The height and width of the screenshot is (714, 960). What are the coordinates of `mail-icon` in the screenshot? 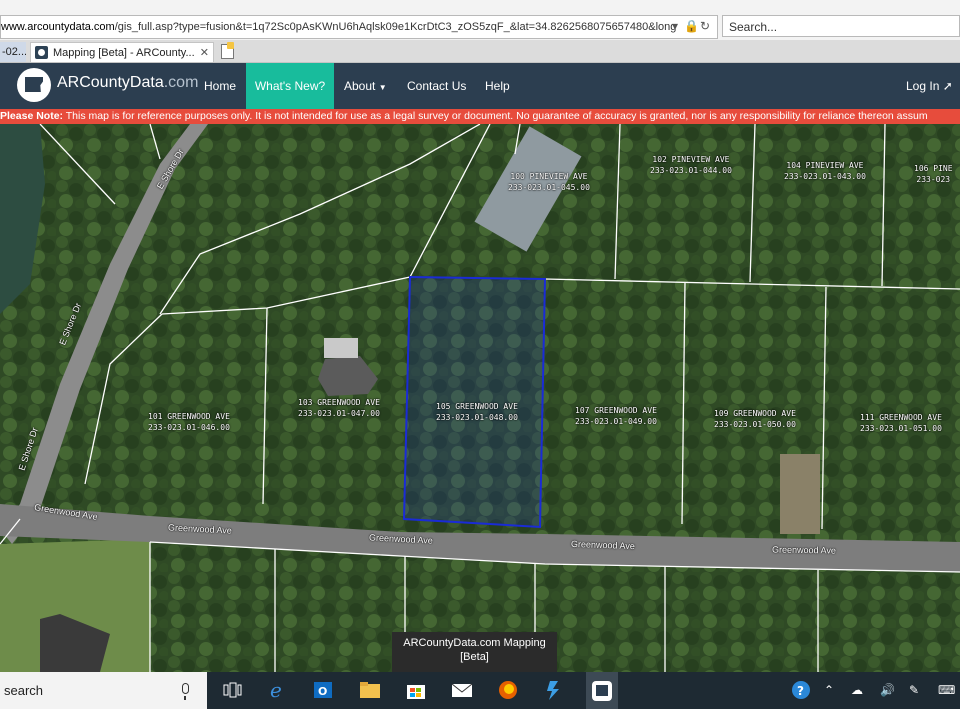 It's located at (462, 690).